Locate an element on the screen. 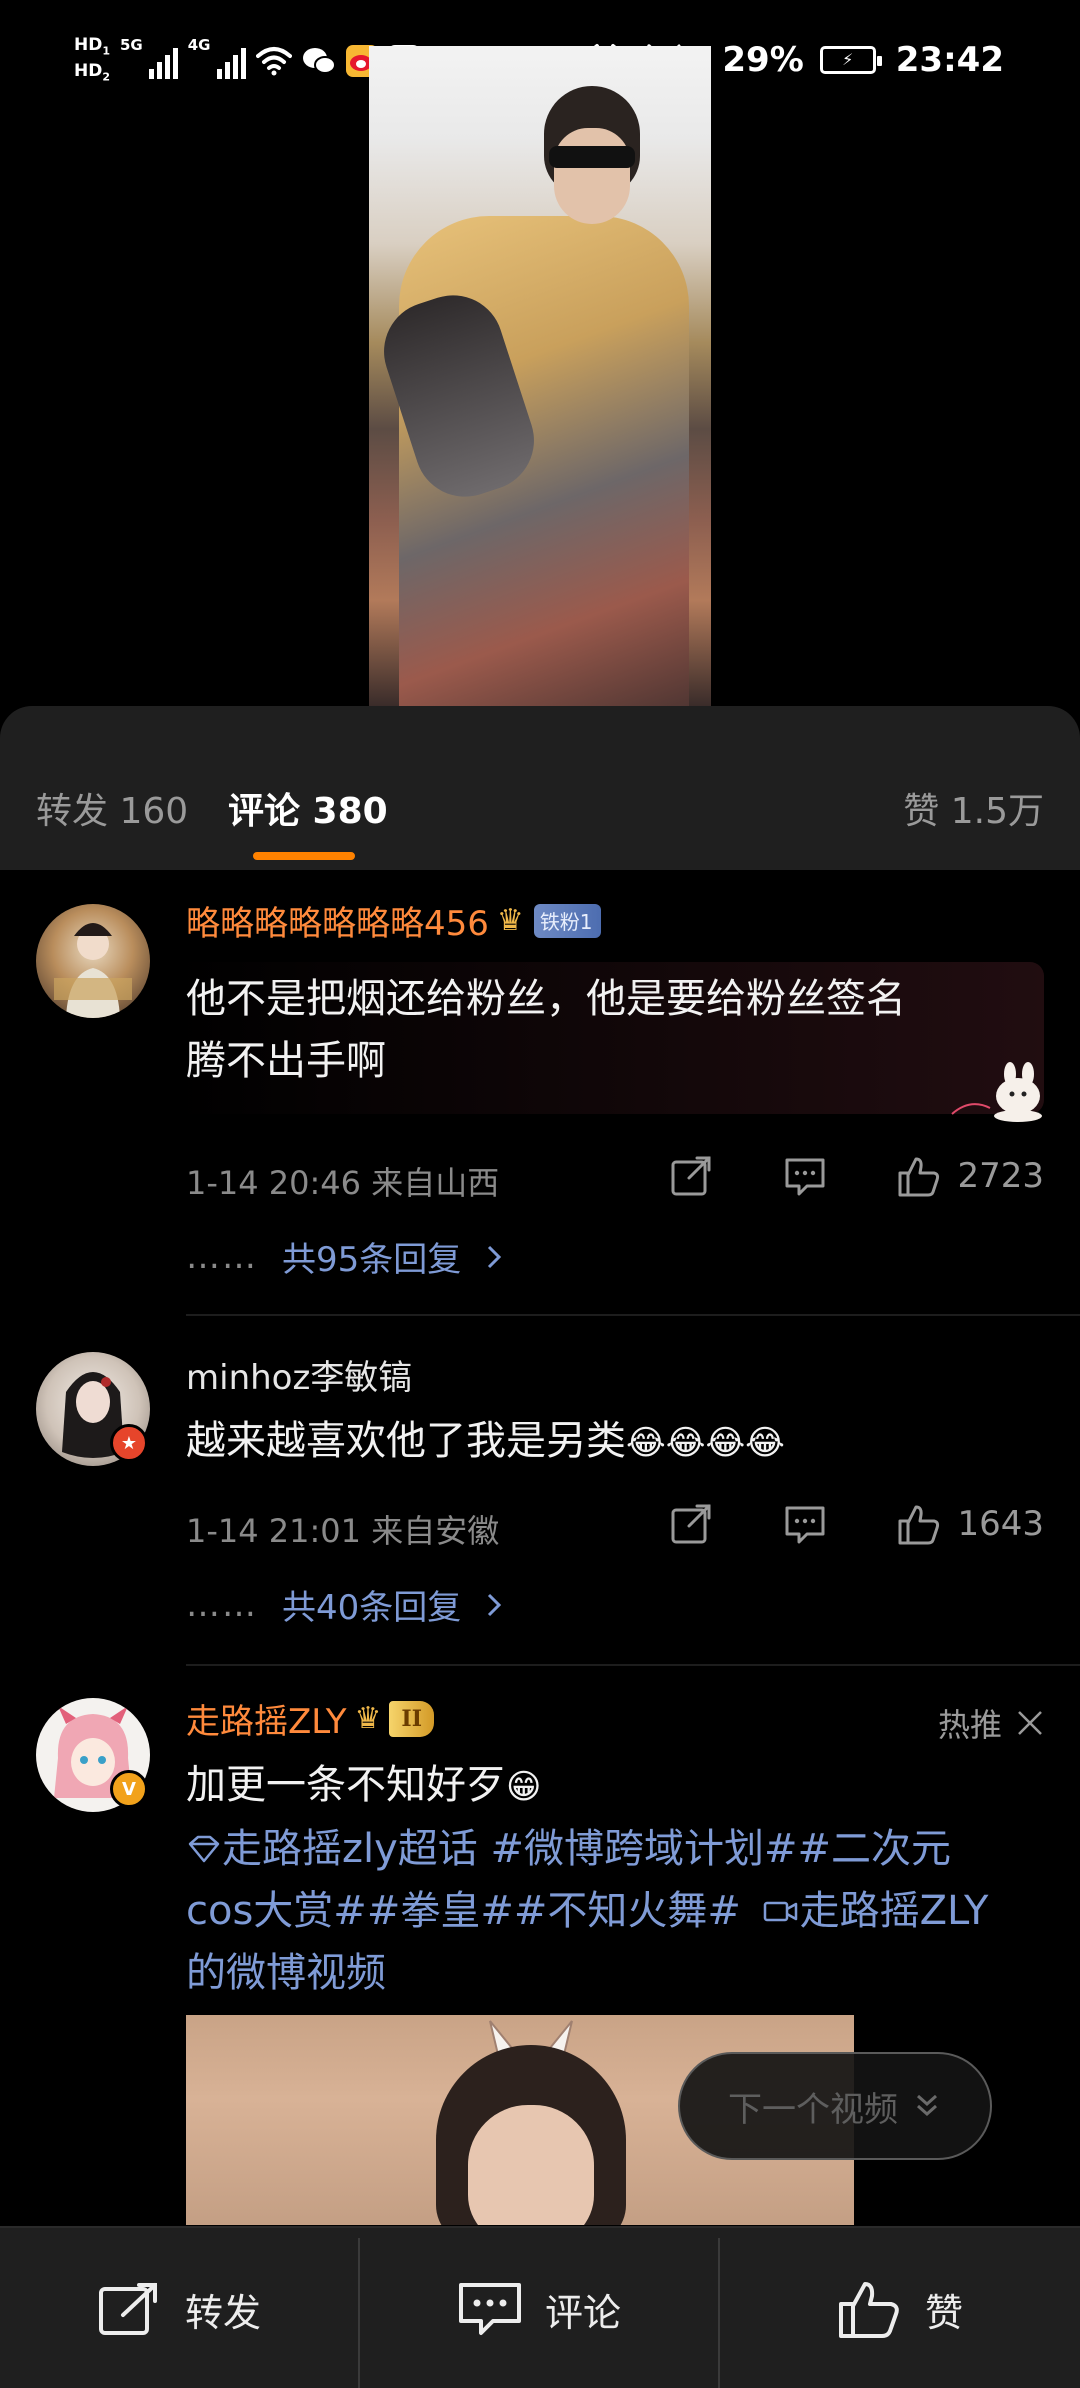 This screenshot has width=1080, height=2388. tab-comments: 评论 380 is located at coordinates (308, 808).